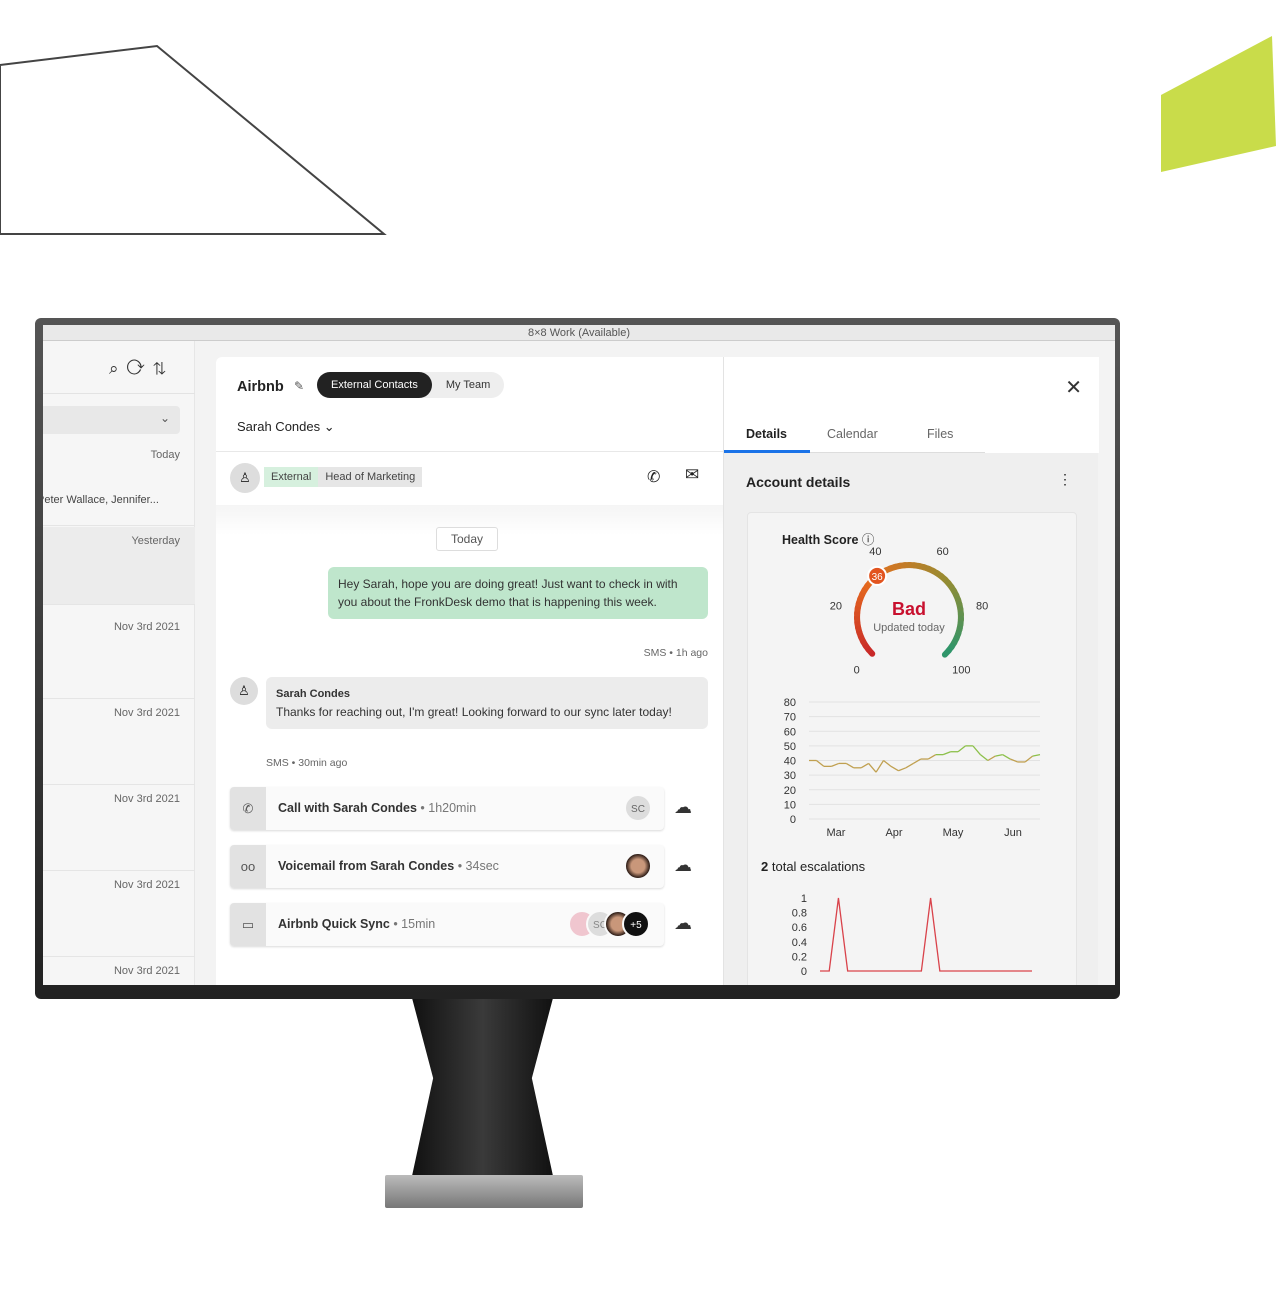 Image resolution: width=1278 pixels, height=1300 pixels. I want to click on x-tick-label: Apr, so click(893, 833).